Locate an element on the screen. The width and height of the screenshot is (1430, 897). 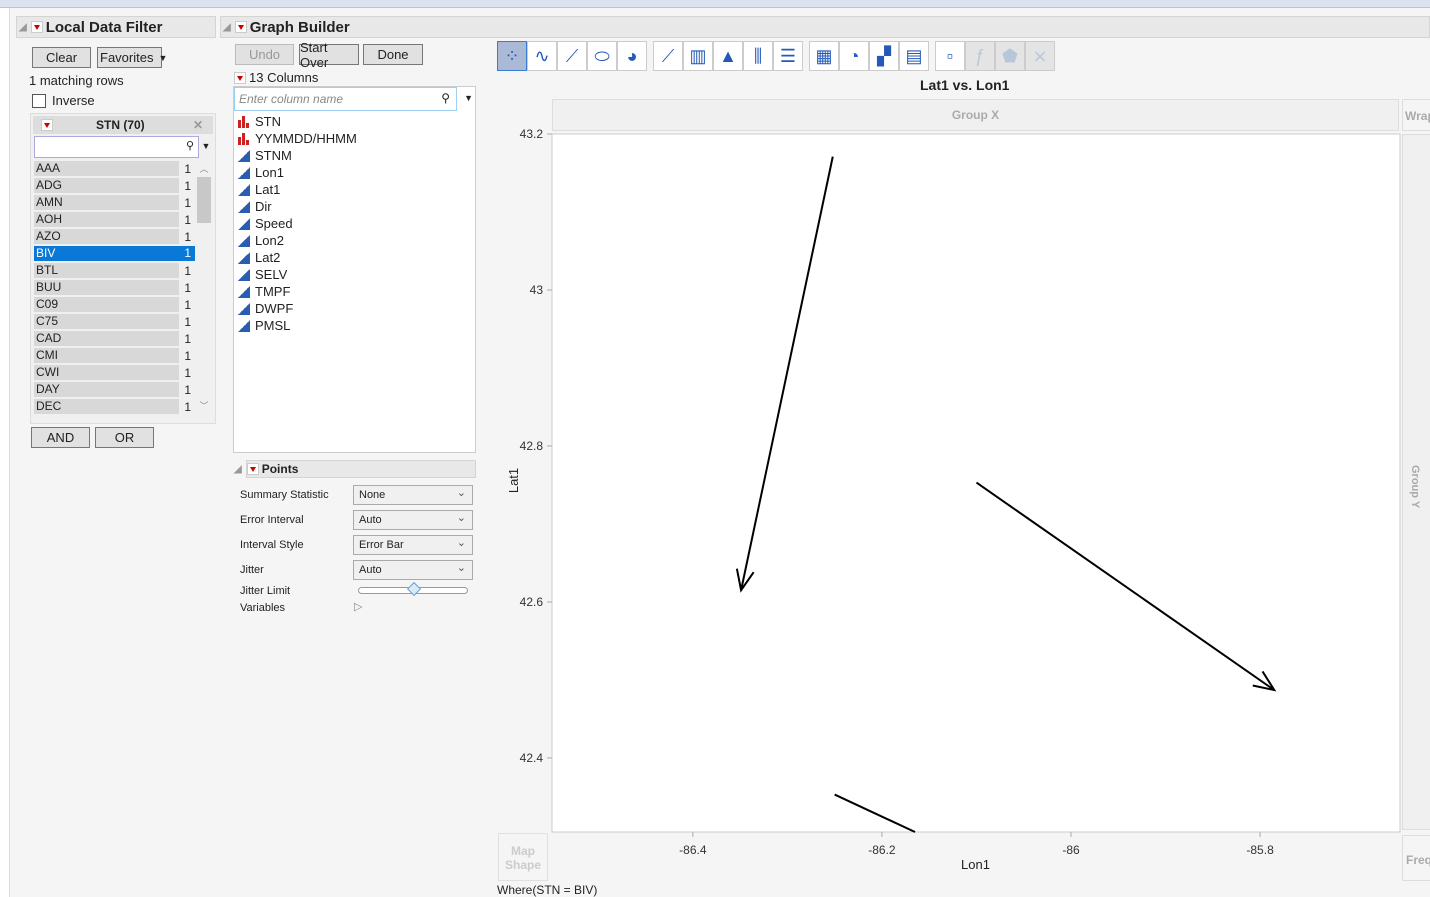
filter-value-item: BUU 1 is located at coordinates (124, 287).